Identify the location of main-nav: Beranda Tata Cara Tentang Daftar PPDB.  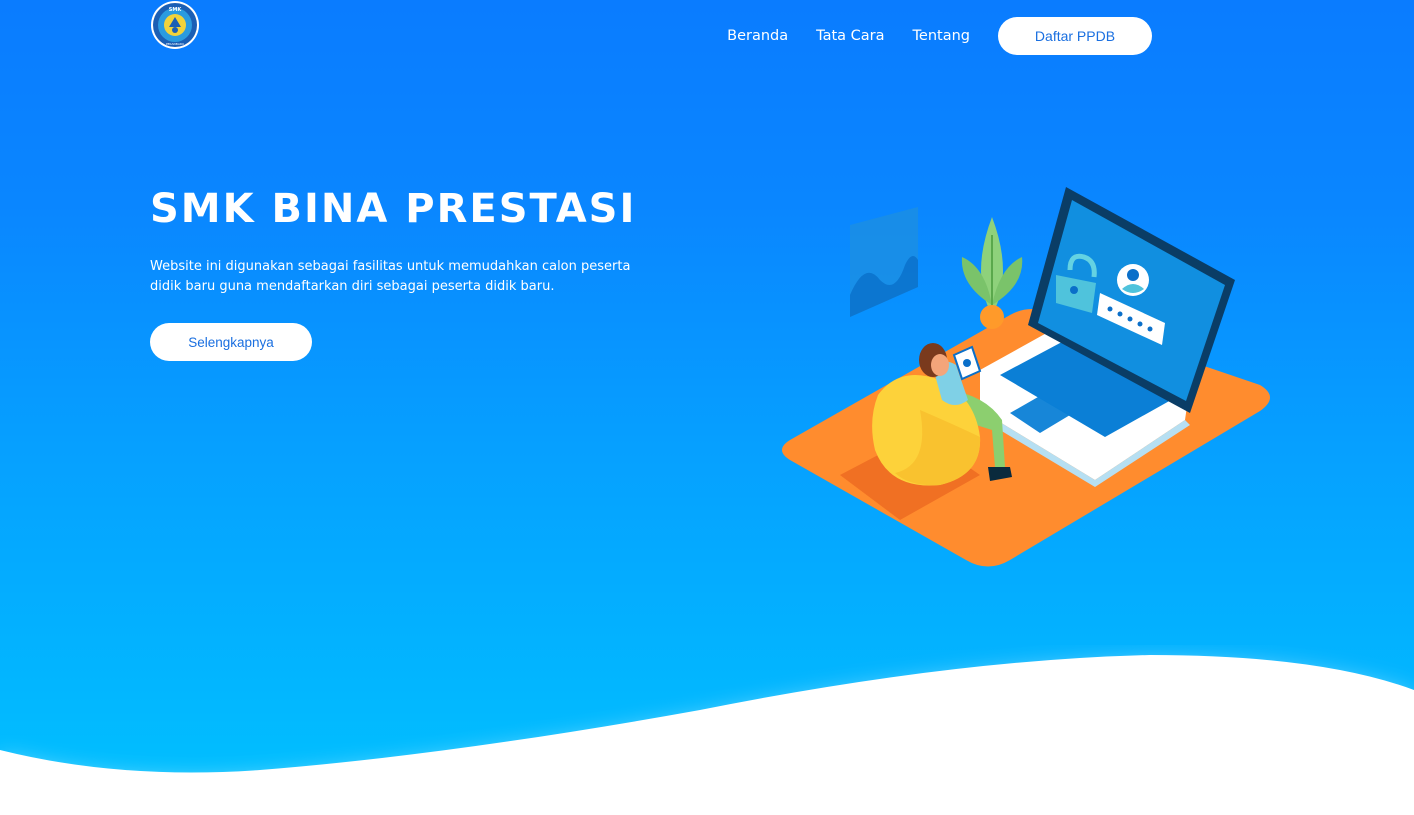
(939, 36).